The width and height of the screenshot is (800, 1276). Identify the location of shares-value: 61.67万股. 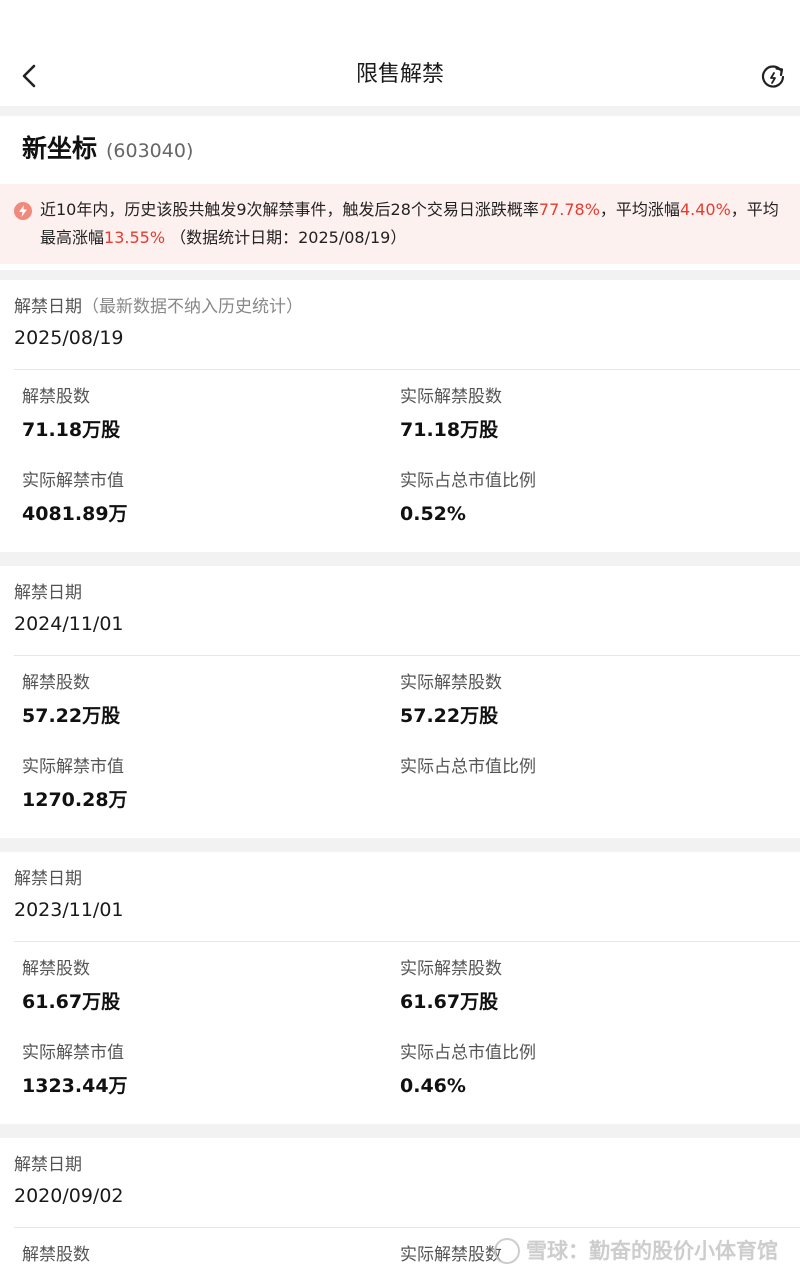
(71, 1002).